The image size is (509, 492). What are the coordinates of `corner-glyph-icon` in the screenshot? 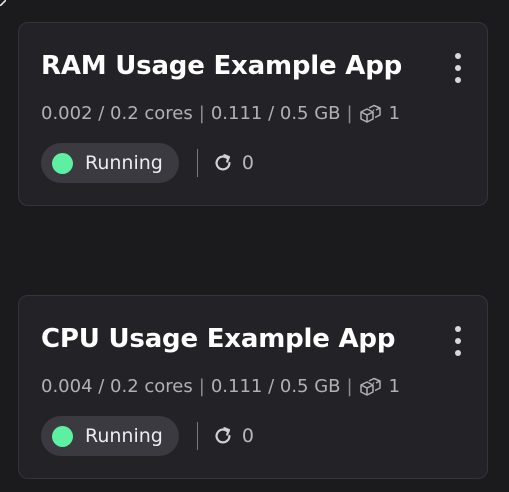 It's located at (3, 3).